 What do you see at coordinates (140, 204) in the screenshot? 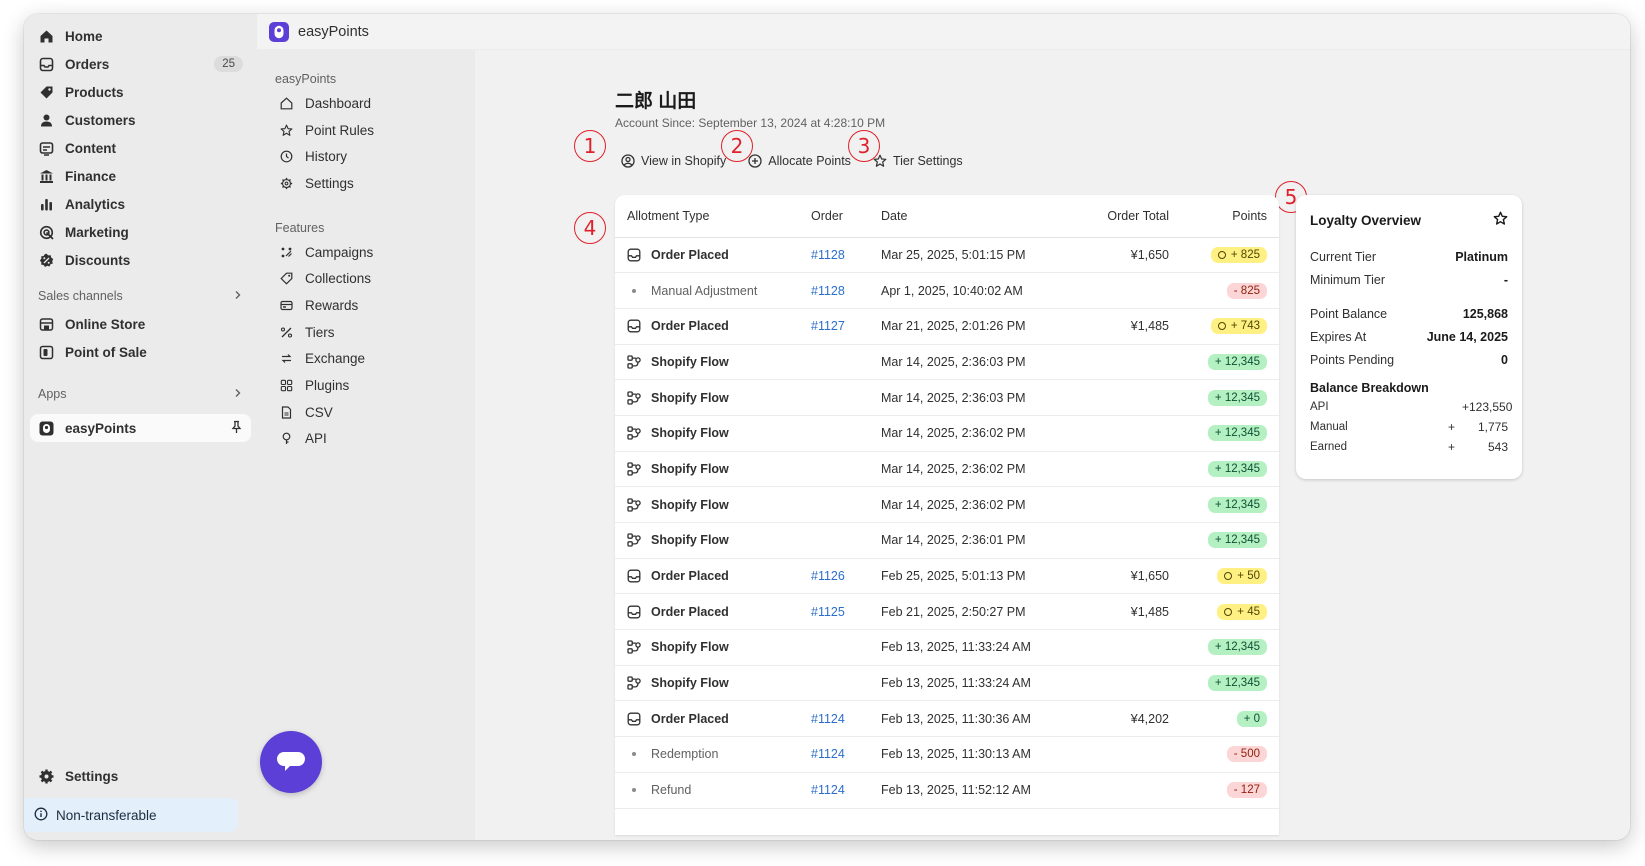
I see `sidebar-item-analytics: Analytics` at bounding box center [140, 204].